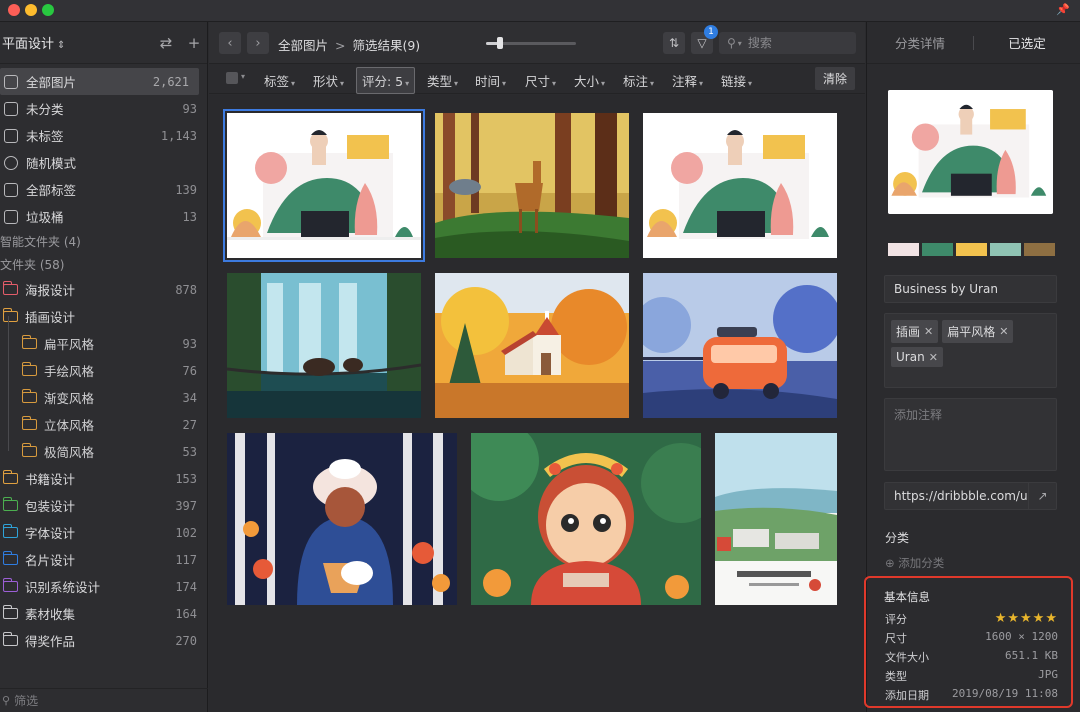 The image size is (1080, 712). Describe the element at coordinates (704, 39) in the screenshot. I see `filter-button: ▽ 1` at that location.